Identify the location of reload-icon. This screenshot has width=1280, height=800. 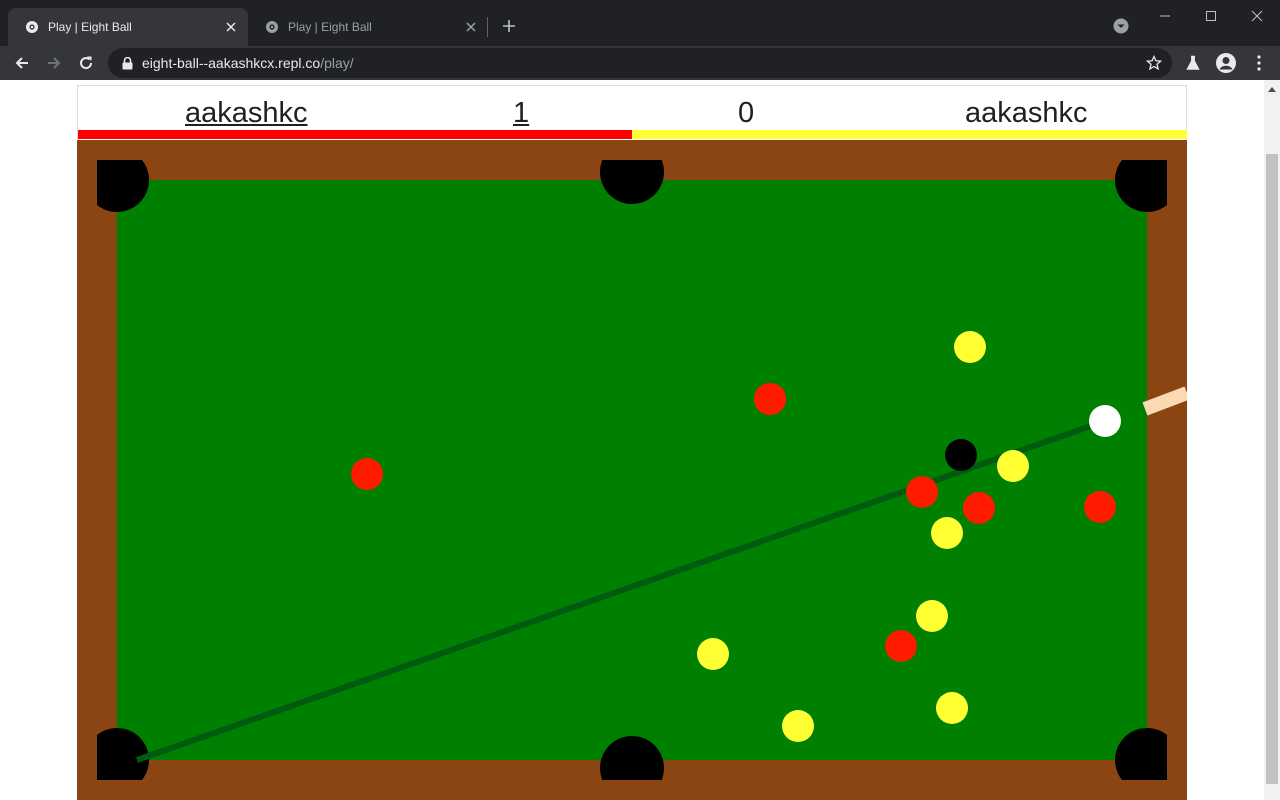
(86, 63).